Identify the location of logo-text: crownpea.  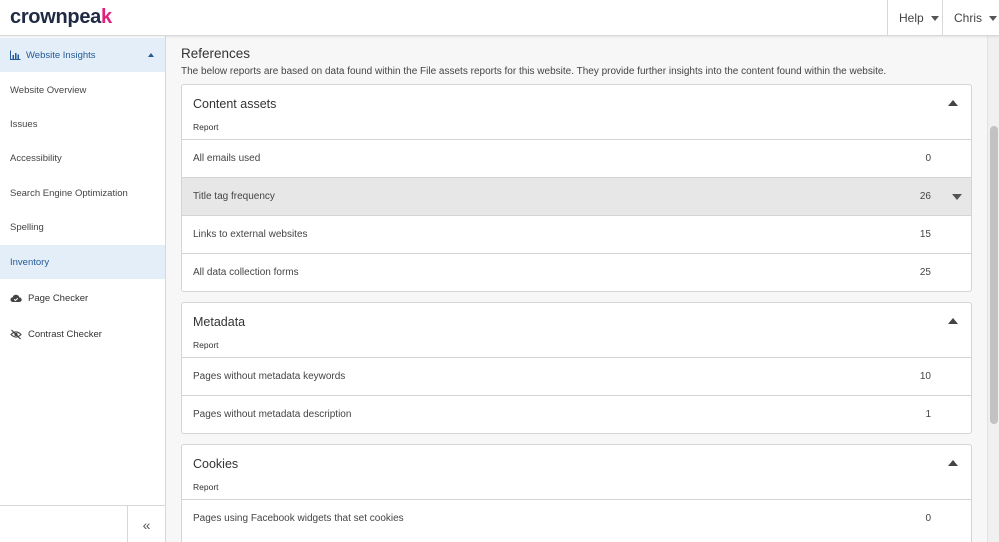
(55, 17).